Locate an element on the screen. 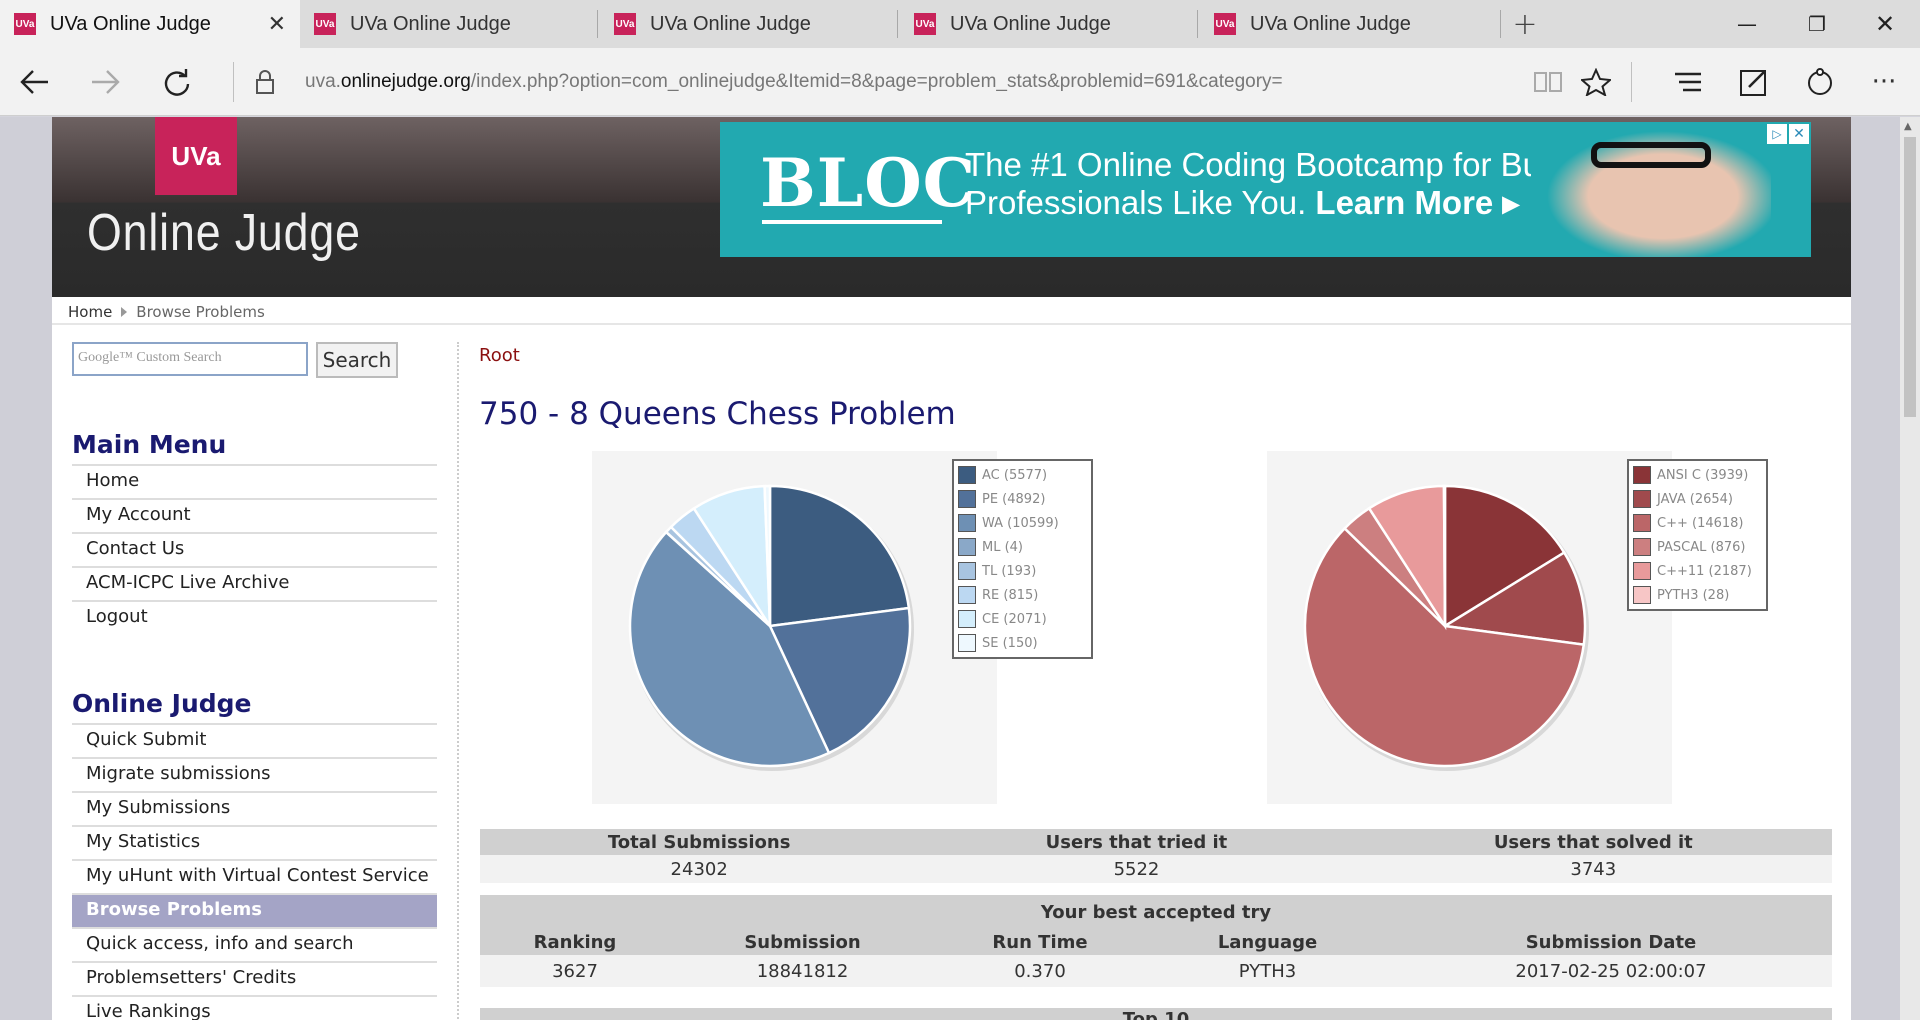 This screenshot has height=1020, width=1920. uva-favicon-icon: UVa is located at coordinates (25, 24).